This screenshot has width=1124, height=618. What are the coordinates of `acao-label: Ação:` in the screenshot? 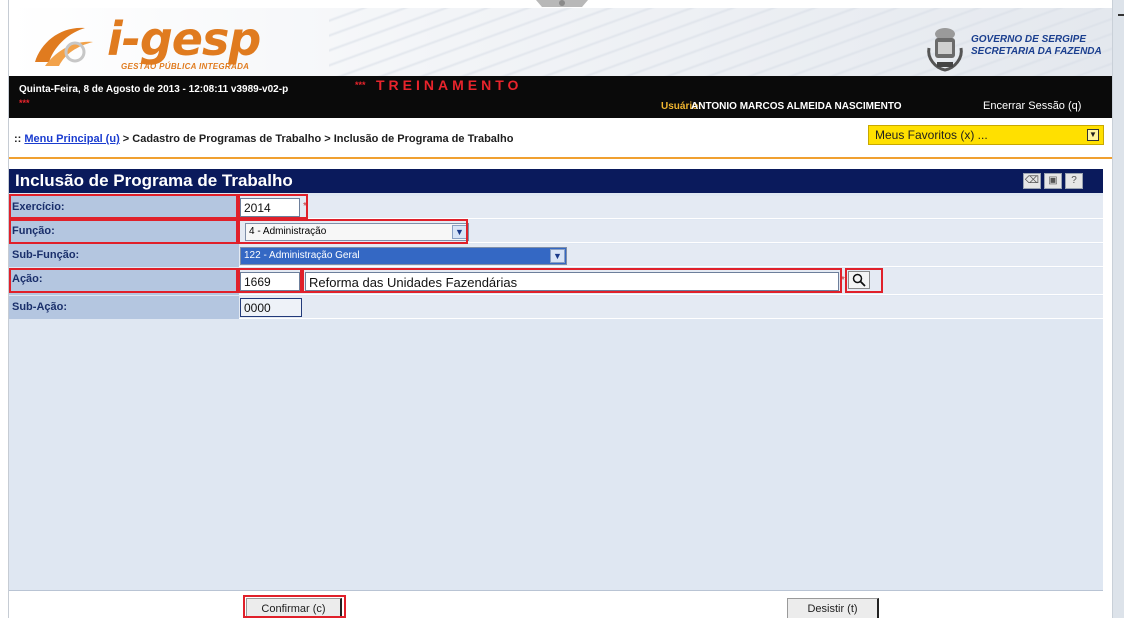 It's located at (124, 281).